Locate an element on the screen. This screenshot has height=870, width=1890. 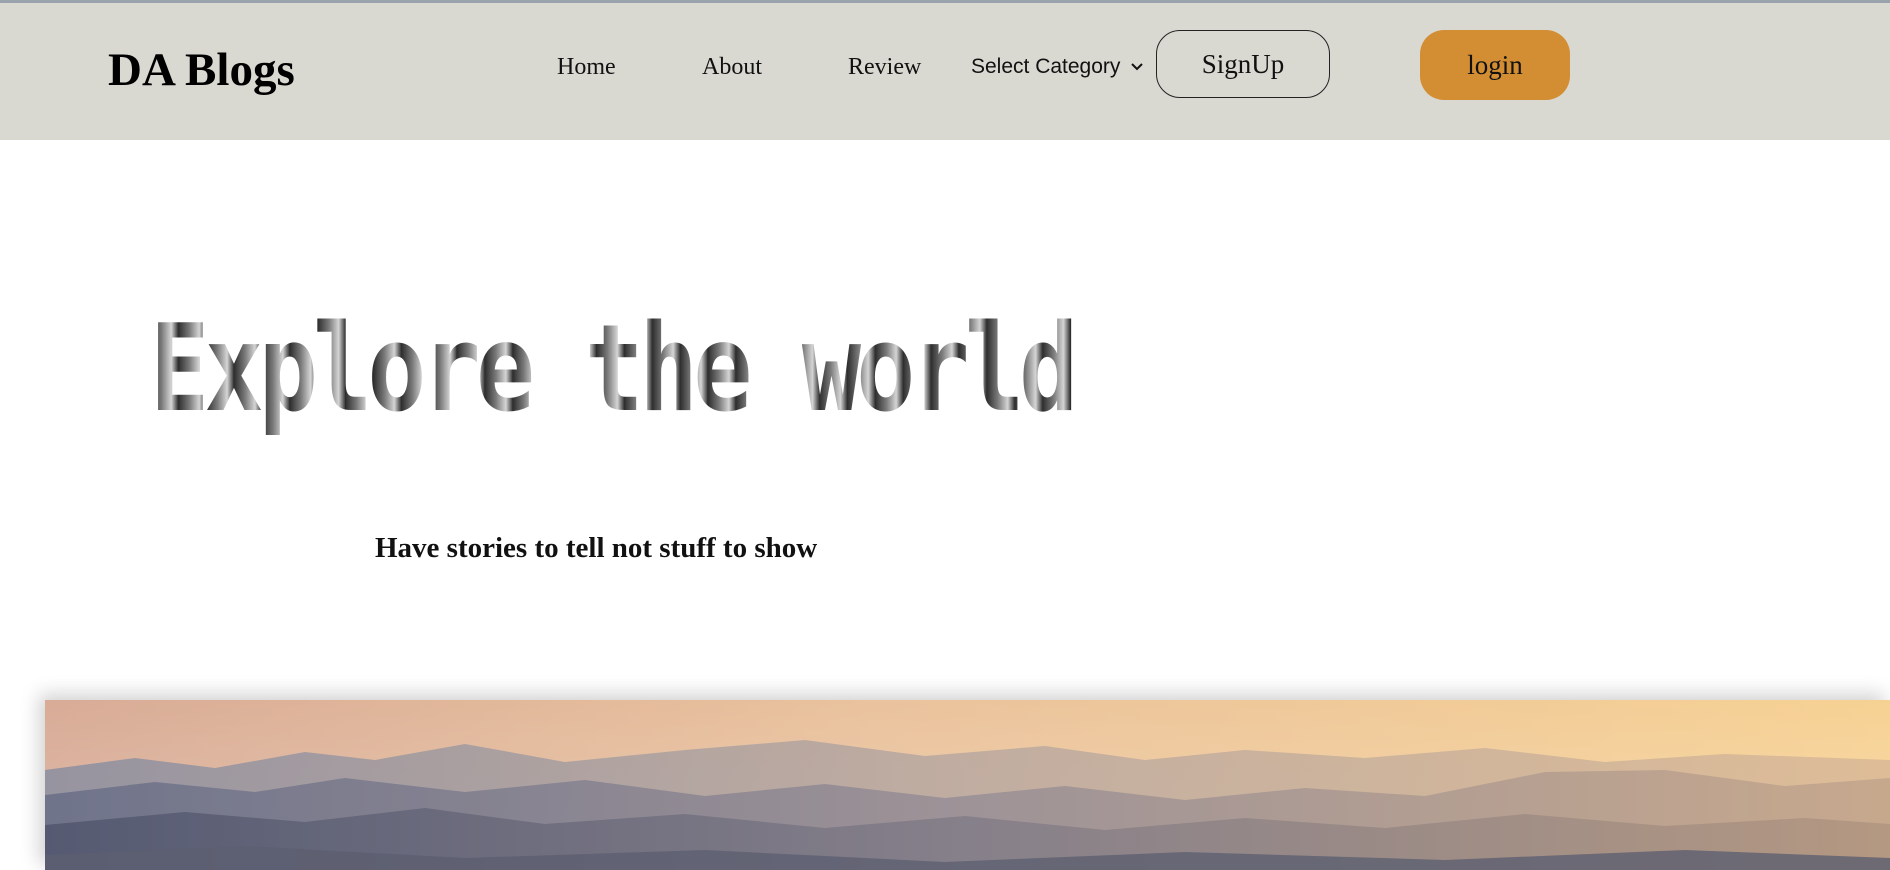
site-logo-title: DA Blogs is located at coordinates (201, 70).